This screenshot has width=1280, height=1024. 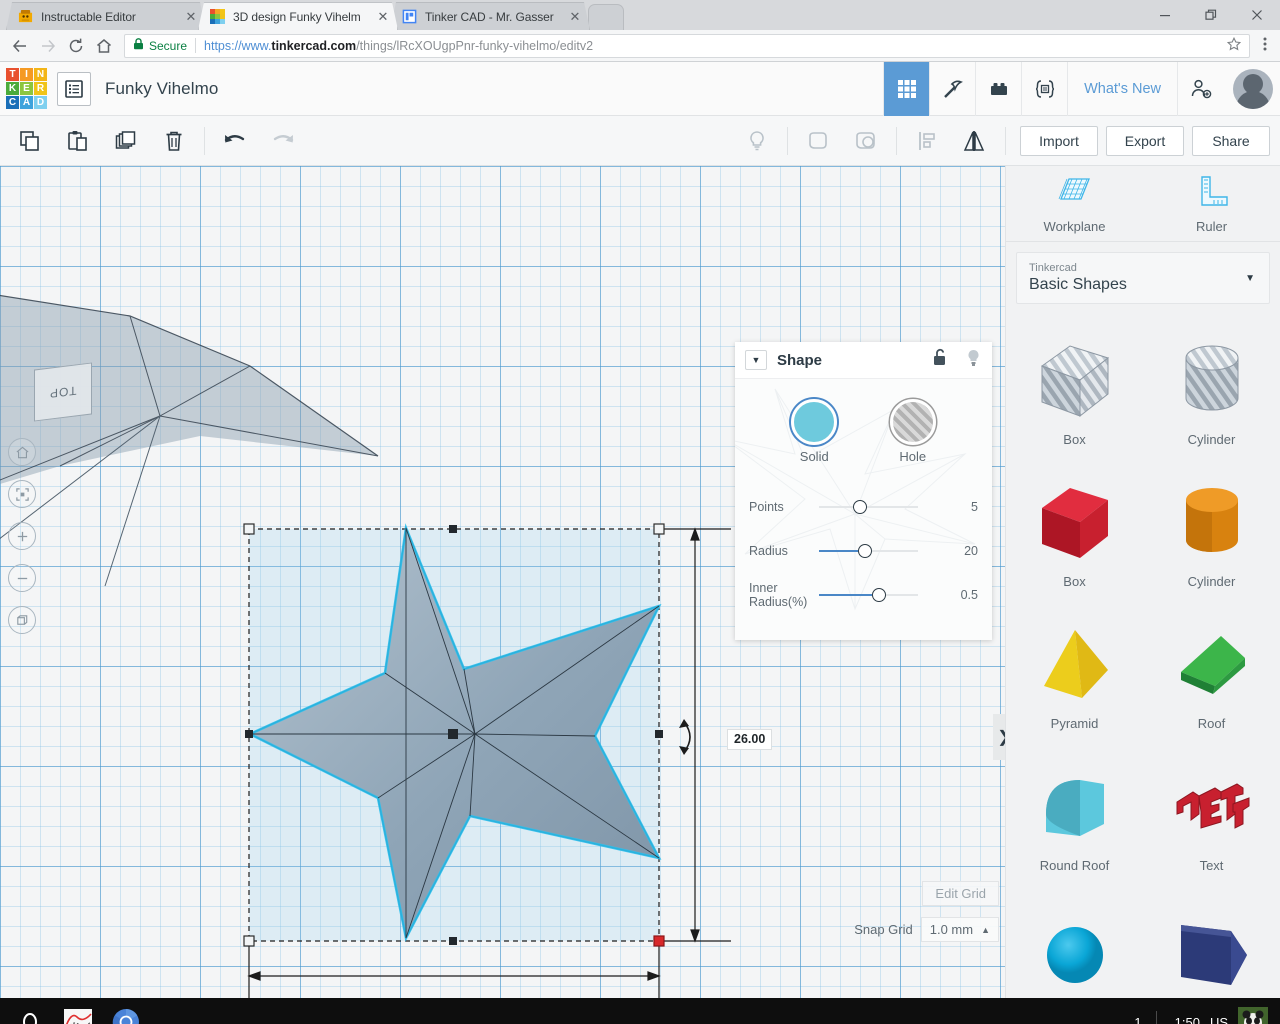 What do you see at coordinates (750, 739) in the screenshot?
I see `height-dimension-label: 26.00` at bounding box center [750, 739].